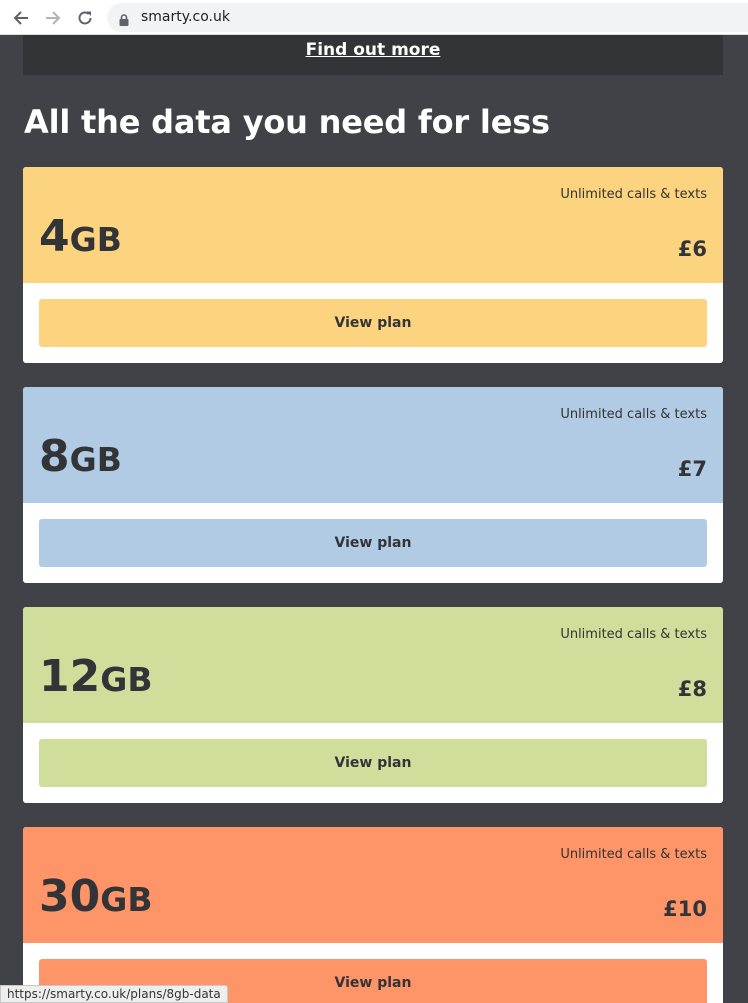 The image size is (748, 1003). I want to click on view-plan-button-8gb: View plan, so click(373, 543).